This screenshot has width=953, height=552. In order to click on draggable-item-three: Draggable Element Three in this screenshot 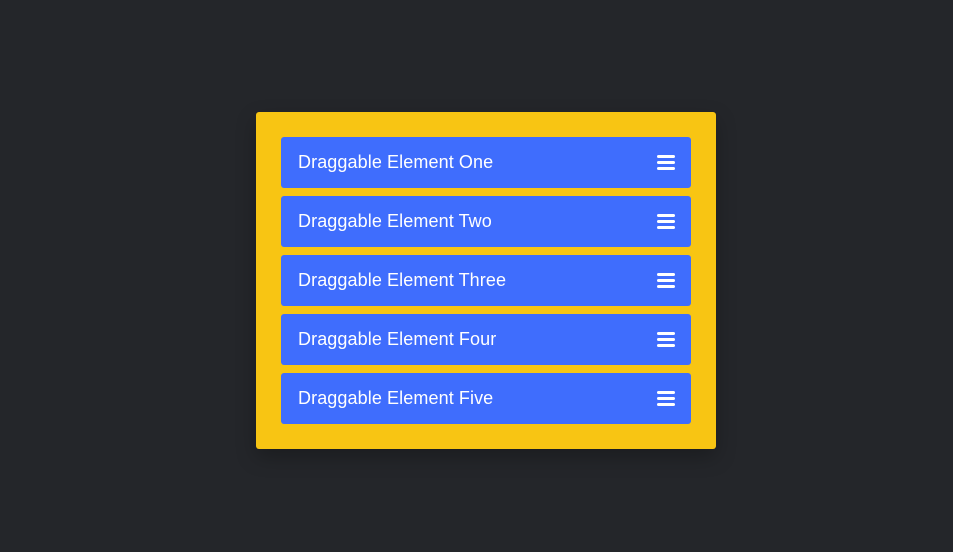, I will do `click(486, 280)`.